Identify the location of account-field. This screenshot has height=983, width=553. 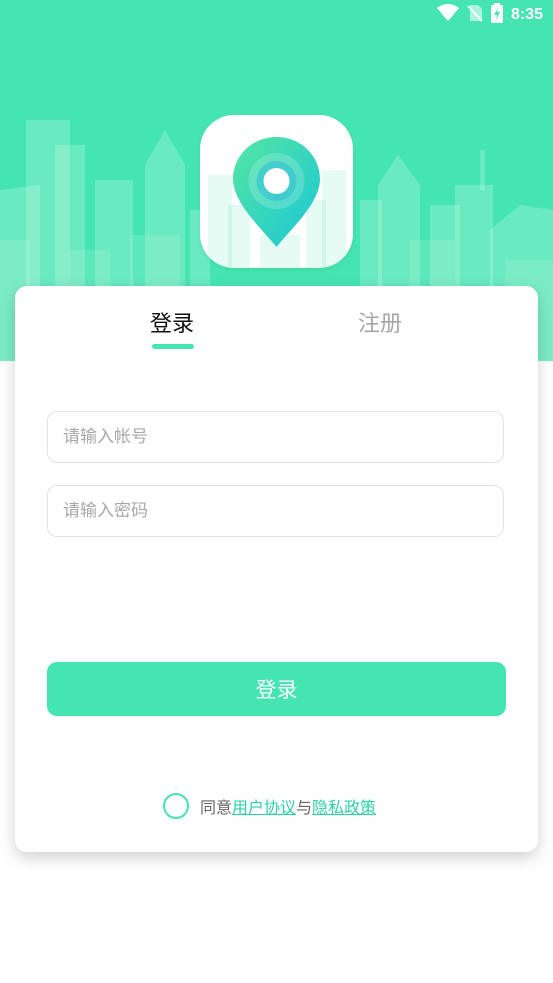
(275, 437).